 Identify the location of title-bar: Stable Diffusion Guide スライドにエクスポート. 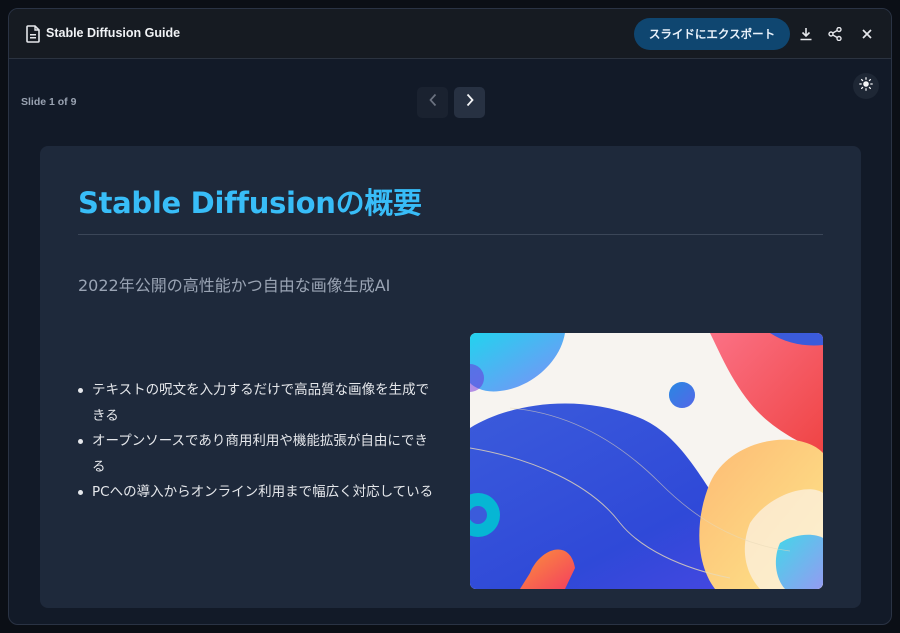
(450, 34).